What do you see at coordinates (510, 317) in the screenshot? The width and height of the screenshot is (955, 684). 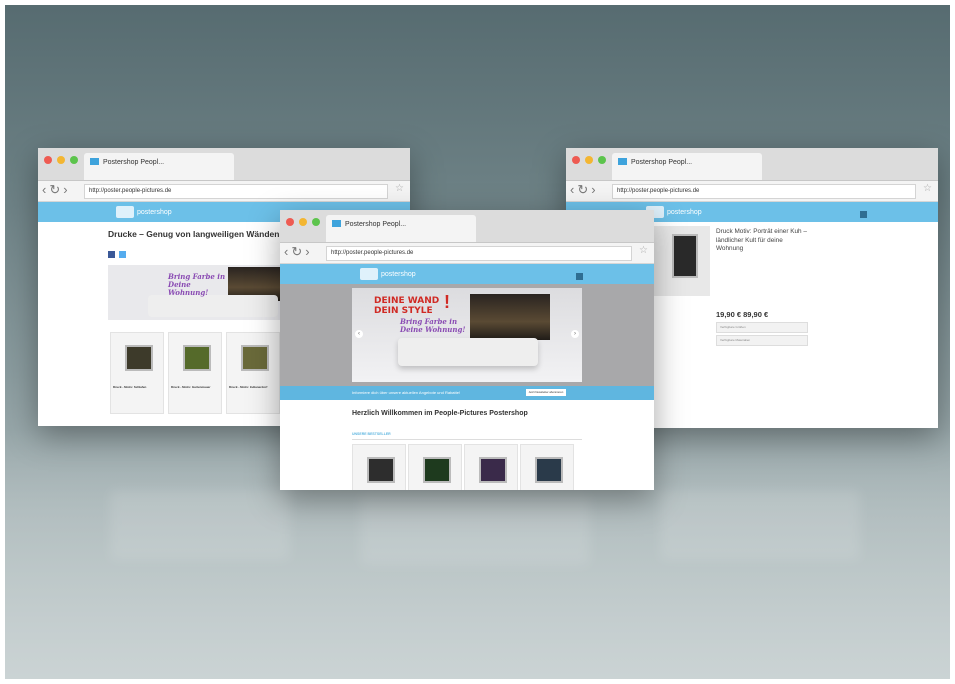 I see `banner-painting` at bounding box center [510, 317].